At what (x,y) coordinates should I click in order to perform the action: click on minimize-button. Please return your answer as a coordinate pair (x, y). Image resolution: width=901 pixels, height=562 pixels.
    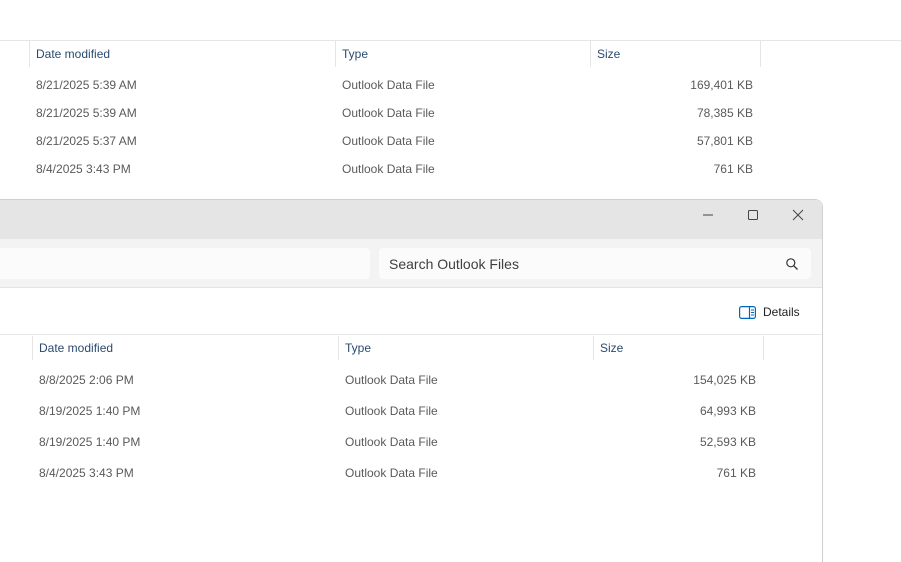
    Looking at the image, I should click on (708, 215).